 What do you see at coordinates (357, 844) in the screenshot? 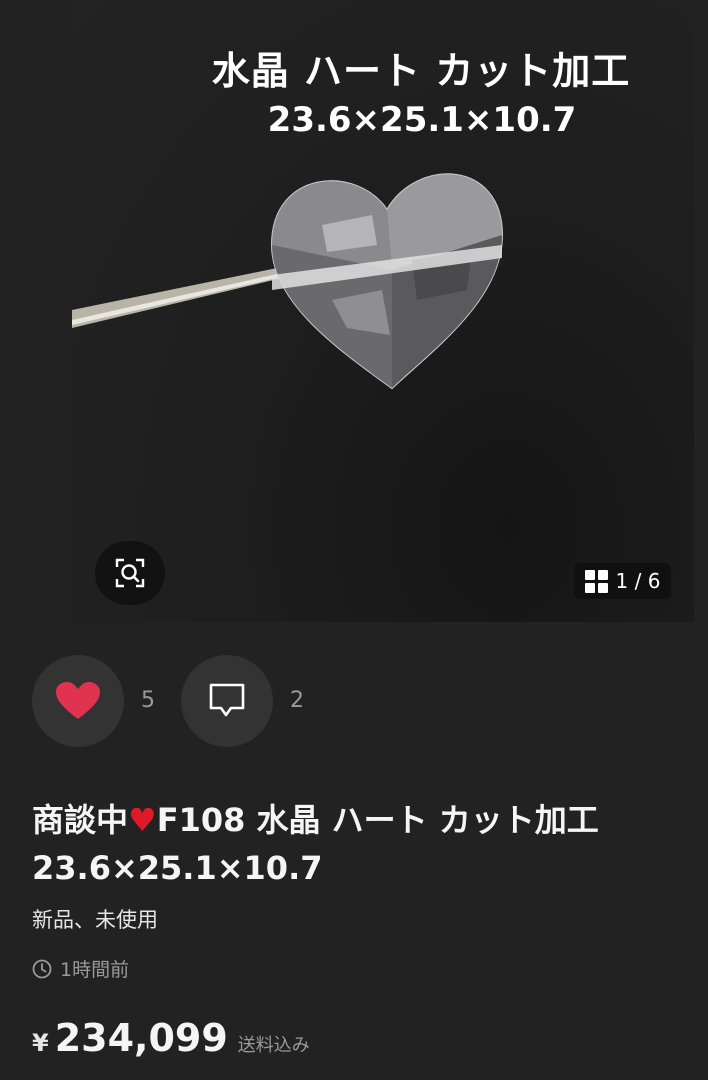
I see `item-title: 商談中♥F108 水晶 ハート カット加工 23.6×25.1×10.7` at bounding box center [357, 844].